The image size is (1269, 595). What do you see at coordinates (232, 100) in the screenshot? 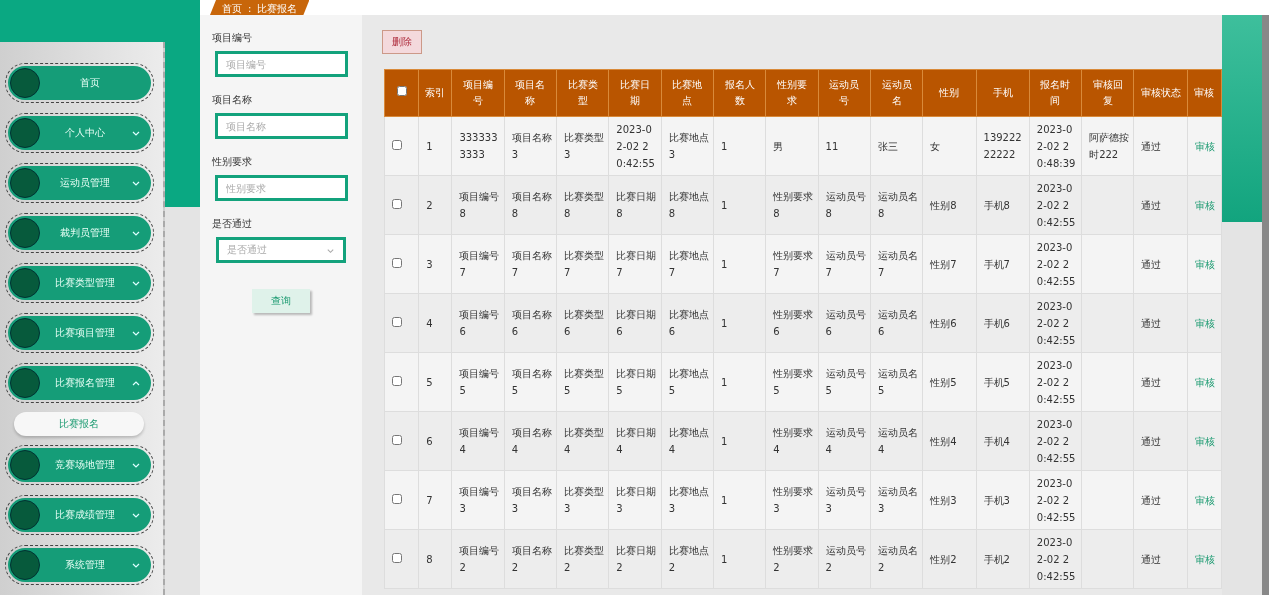
I see `field-label: 项目名称` at bounding box center [232, 100].